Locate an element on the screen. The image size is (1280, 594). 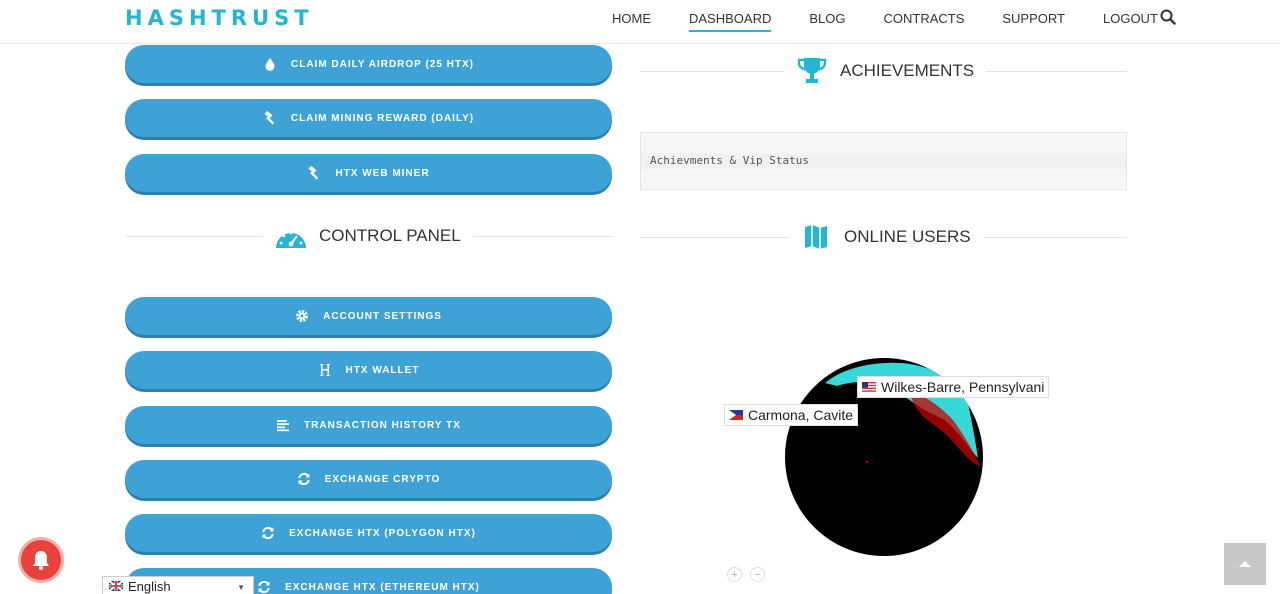
achievements-panel: Achievments & Vip Status is located at coordinates (883, 161).